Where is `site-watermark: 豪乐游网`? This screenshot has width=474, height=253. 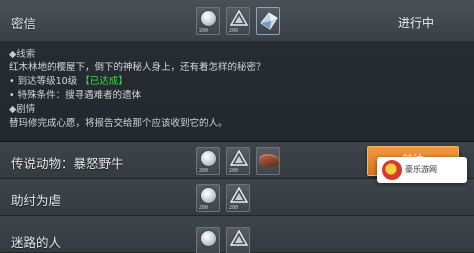
site-watermark: 豪乐游网 is located at coordinates (422, 170).